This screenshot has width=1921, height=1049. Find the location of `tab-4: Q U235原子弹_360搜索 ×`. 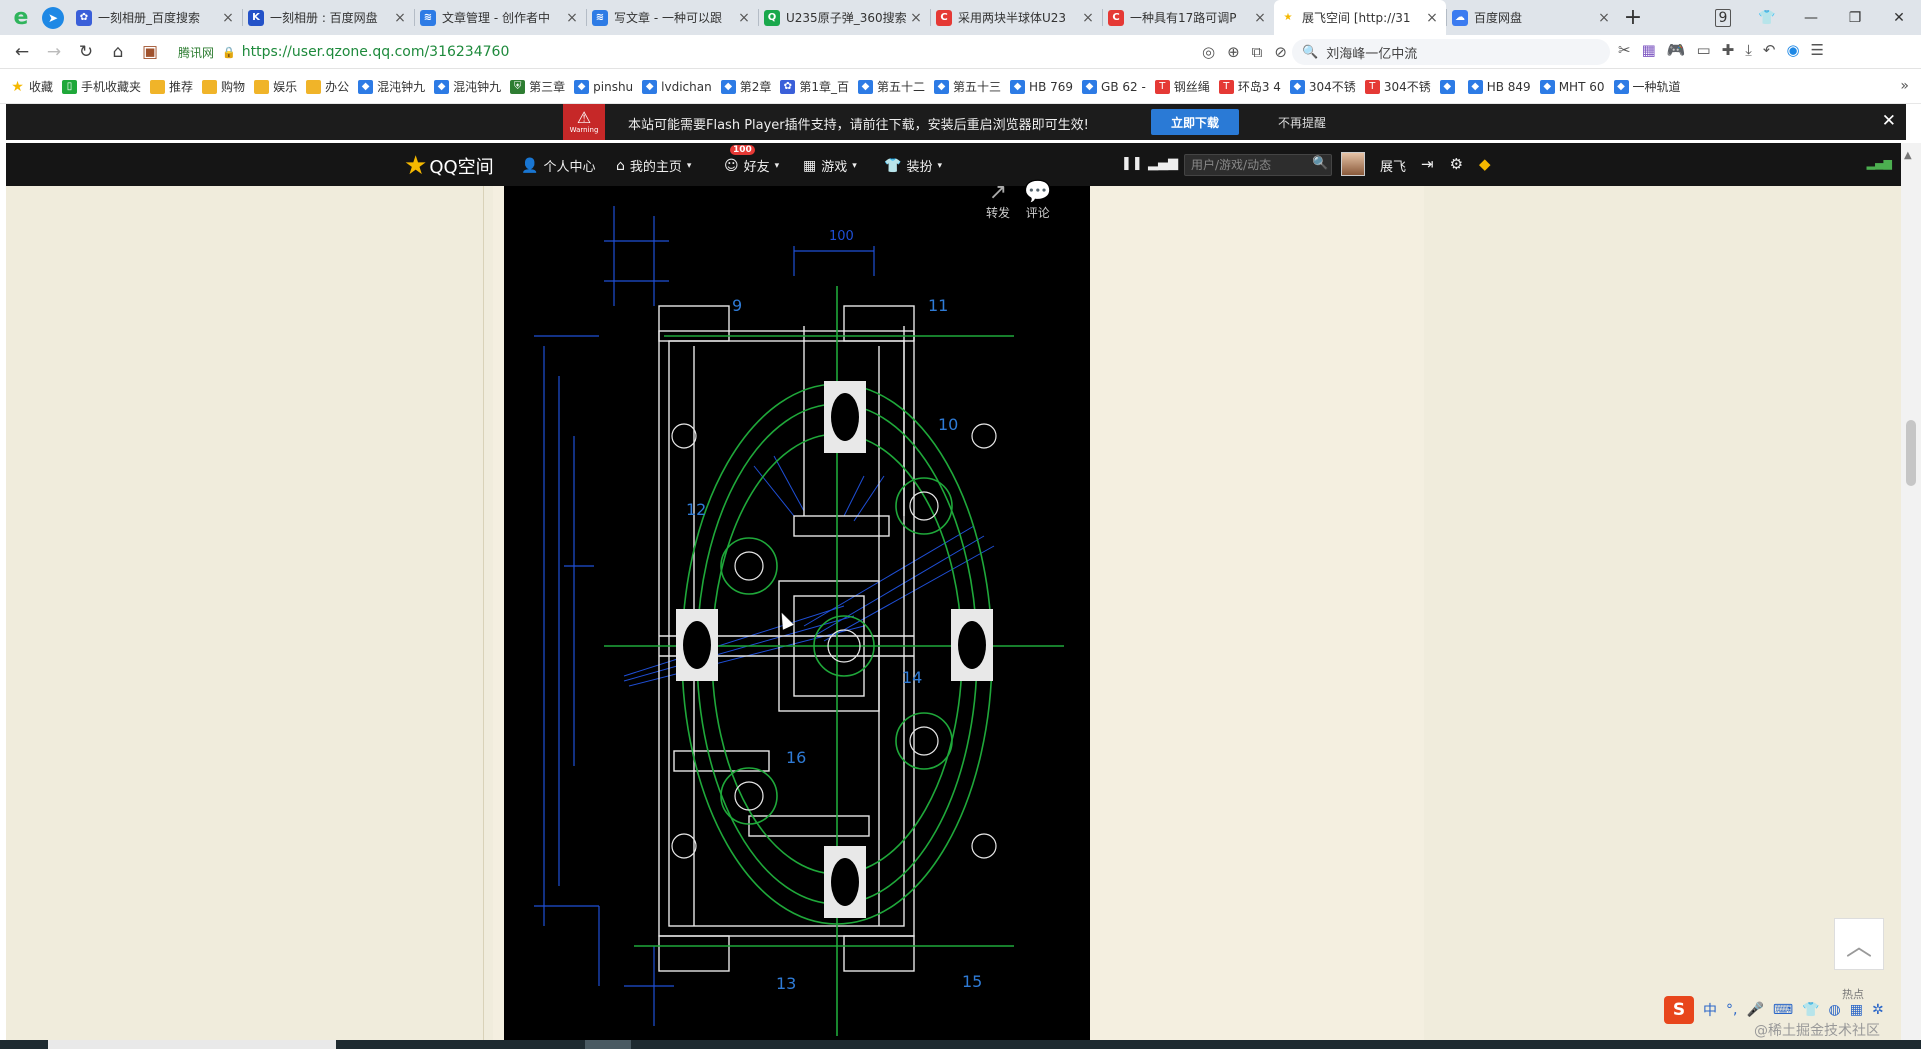

tab-4: Q U235原子弹_360搜索 × is located at coordinates (844, 17).